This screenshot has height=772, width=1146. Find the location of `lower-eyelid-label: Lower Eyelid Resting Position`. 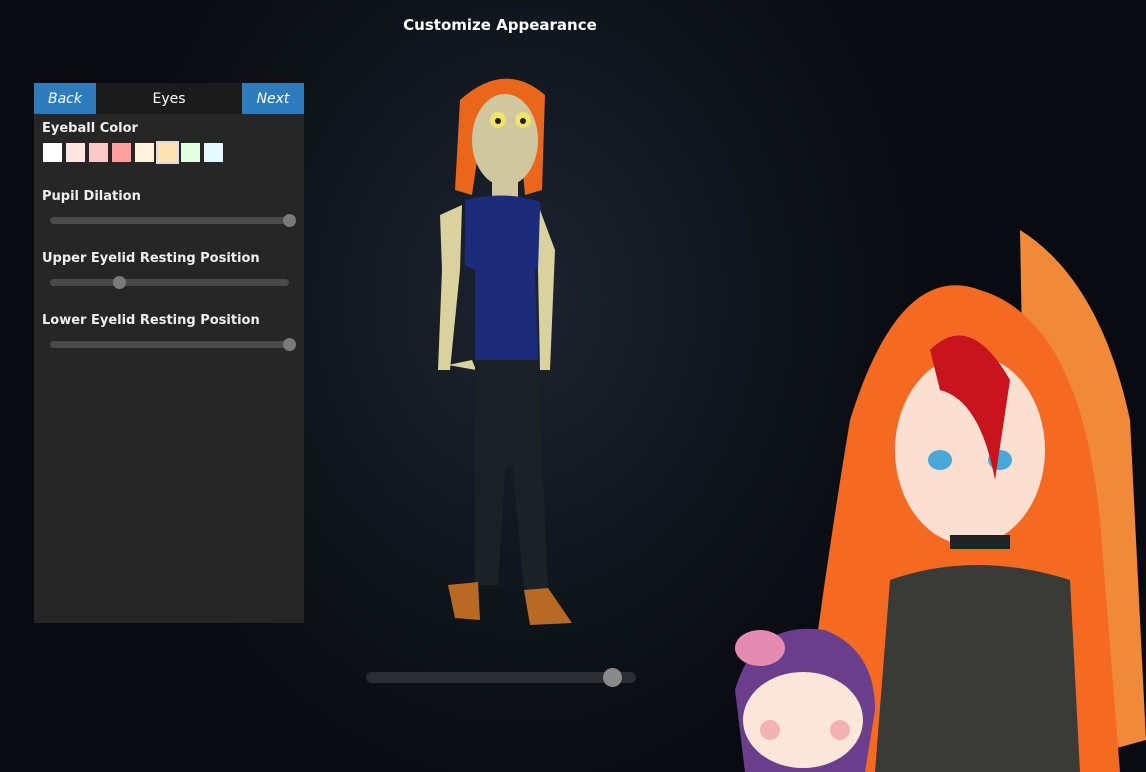

lower-eyelid-label: Lower Eyelid Resting Position is located at coordinates (151, 320).